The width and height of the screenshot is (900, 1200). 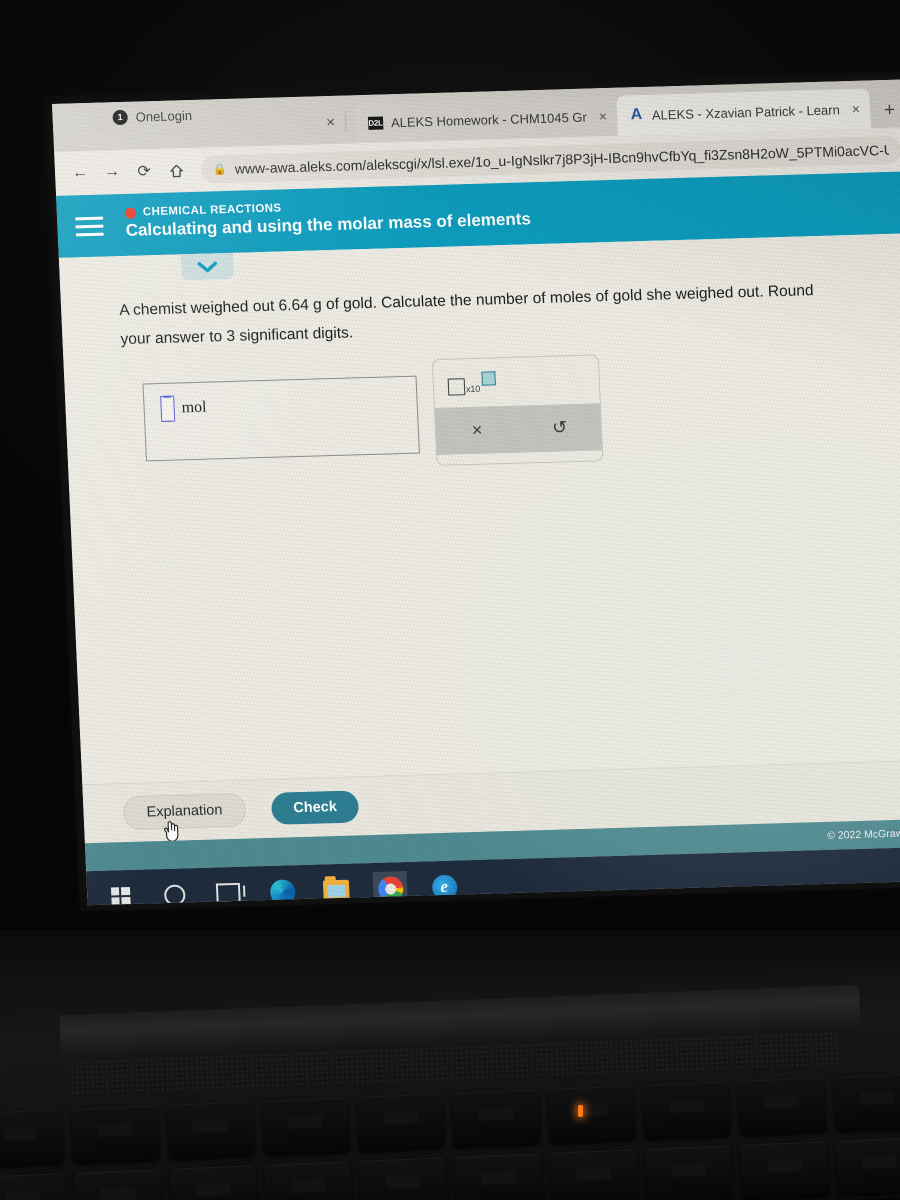 I want to click on reload-icon: ⟳, so click(x=143, y=171).